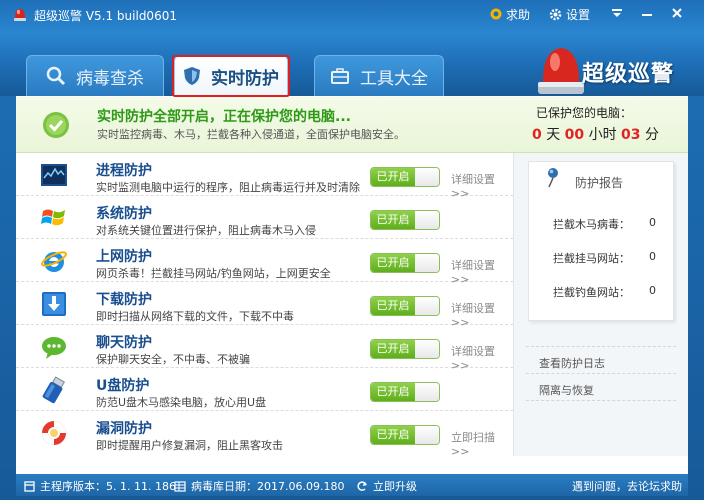 The width and height of the screenshot is (704, 500). I want to click on item-name: 系统防护, so click(124, 214).